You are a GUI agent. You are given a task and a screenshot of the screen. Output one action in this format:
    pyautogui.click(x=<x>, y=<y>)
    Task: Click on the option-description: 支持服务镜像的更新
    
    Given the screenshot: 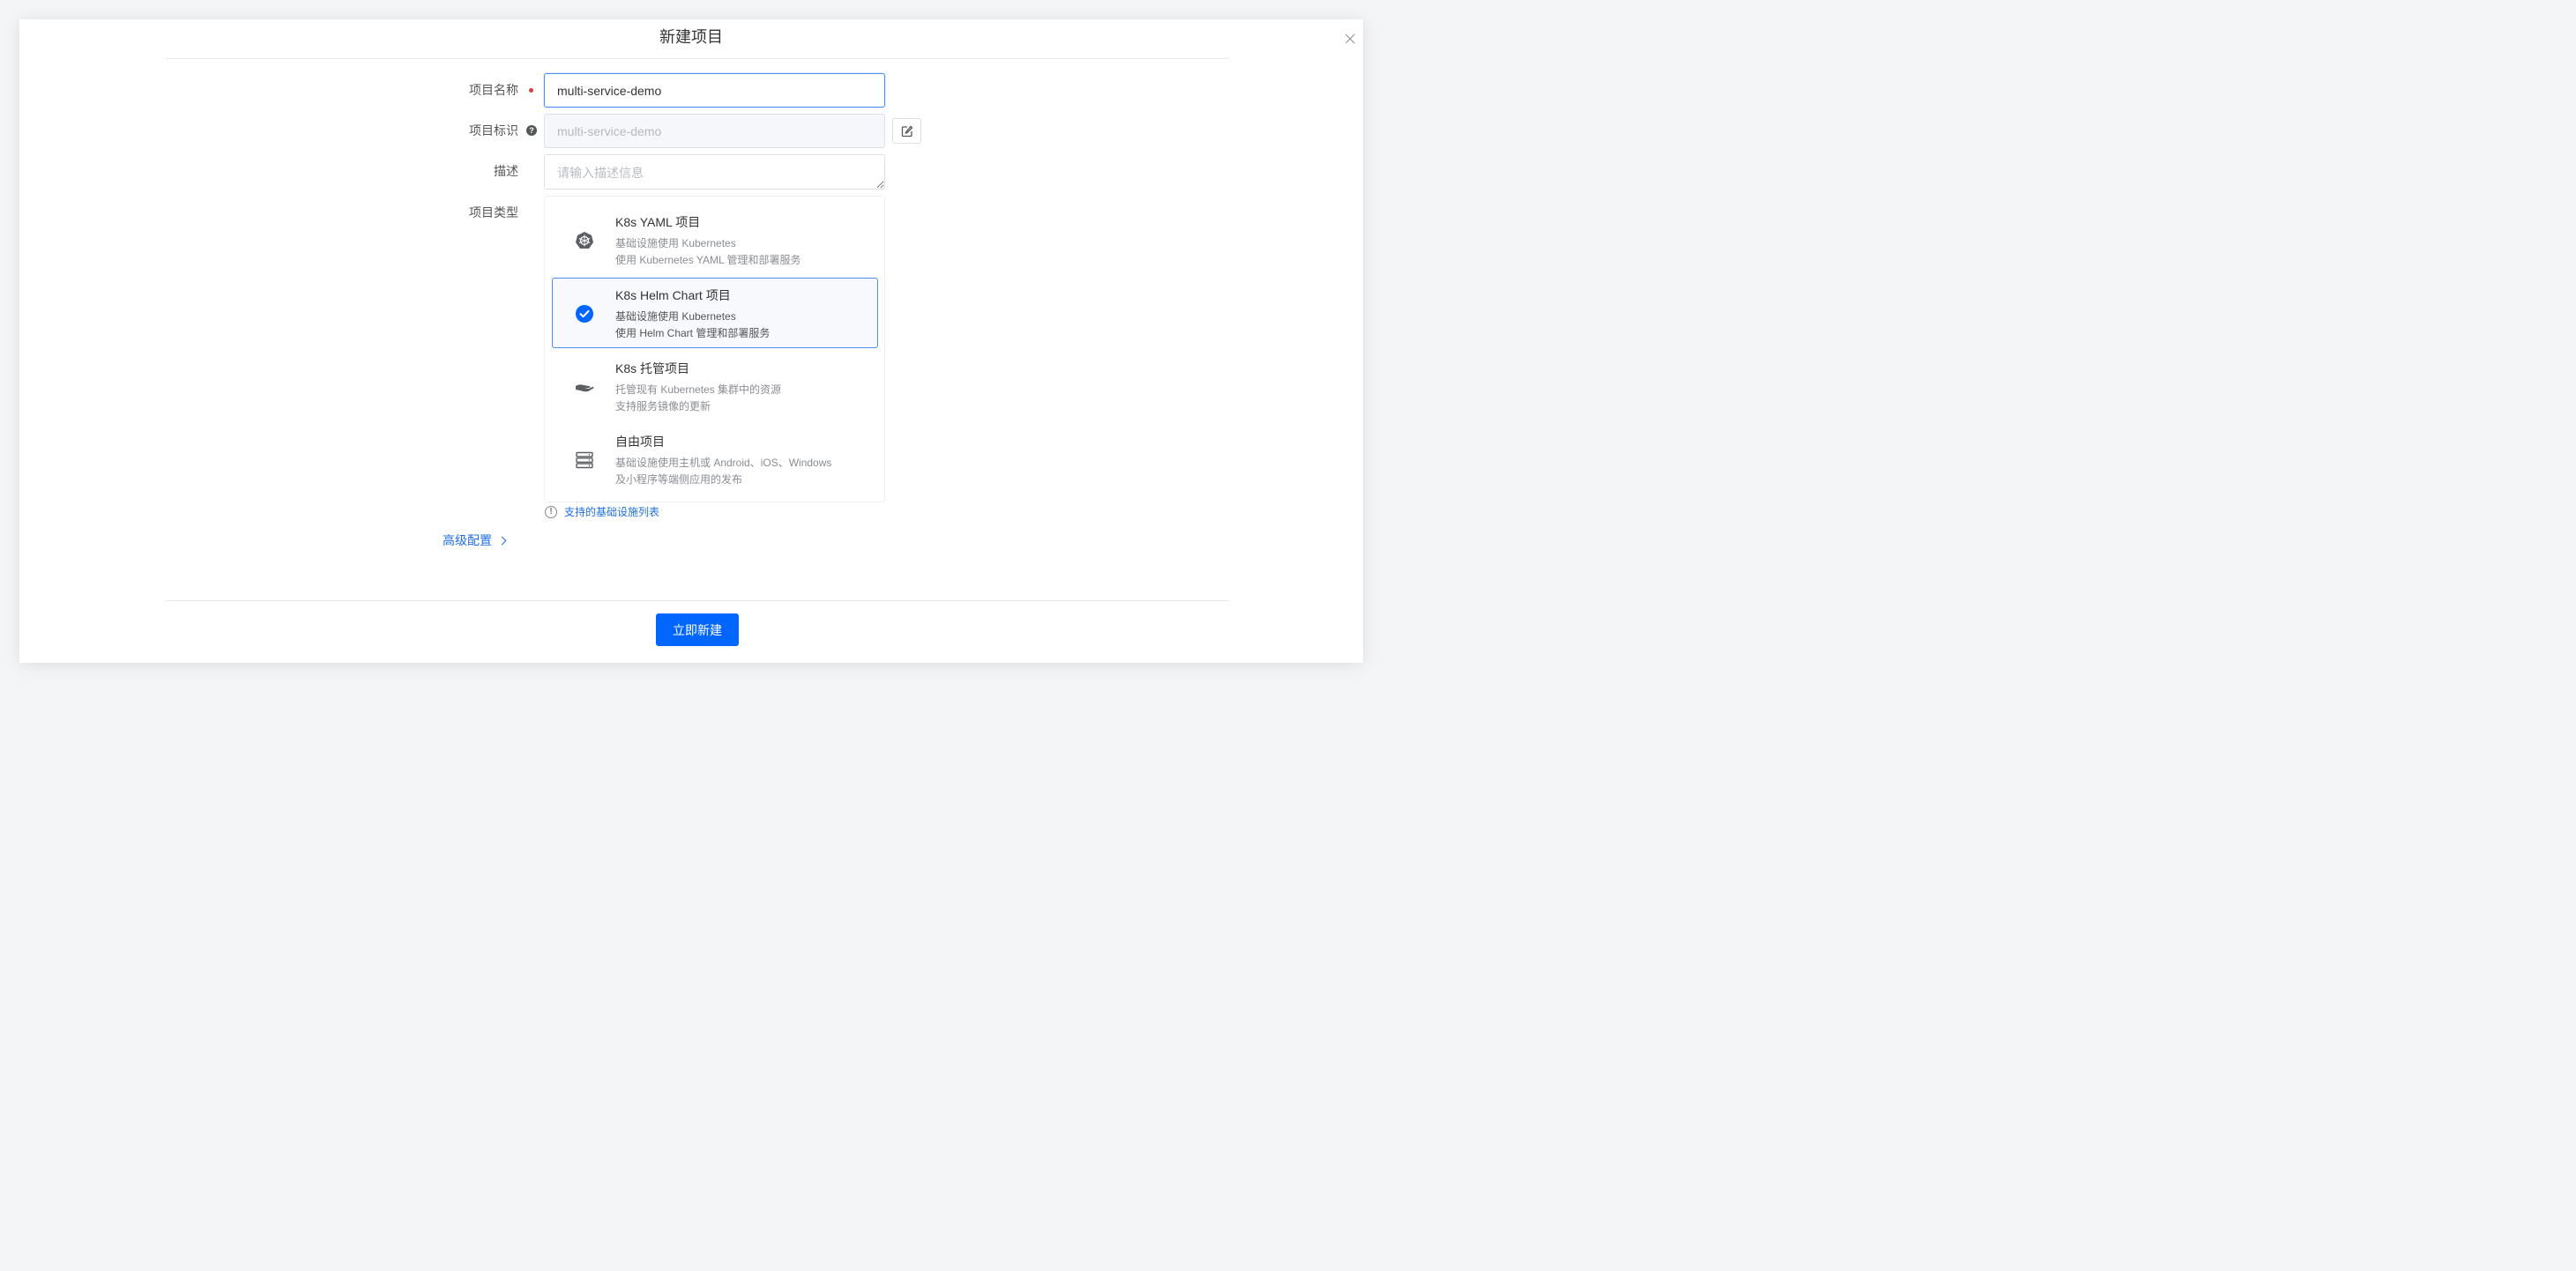 What is the action you would take?
    pyautogui.click(x=663, y=406)
    